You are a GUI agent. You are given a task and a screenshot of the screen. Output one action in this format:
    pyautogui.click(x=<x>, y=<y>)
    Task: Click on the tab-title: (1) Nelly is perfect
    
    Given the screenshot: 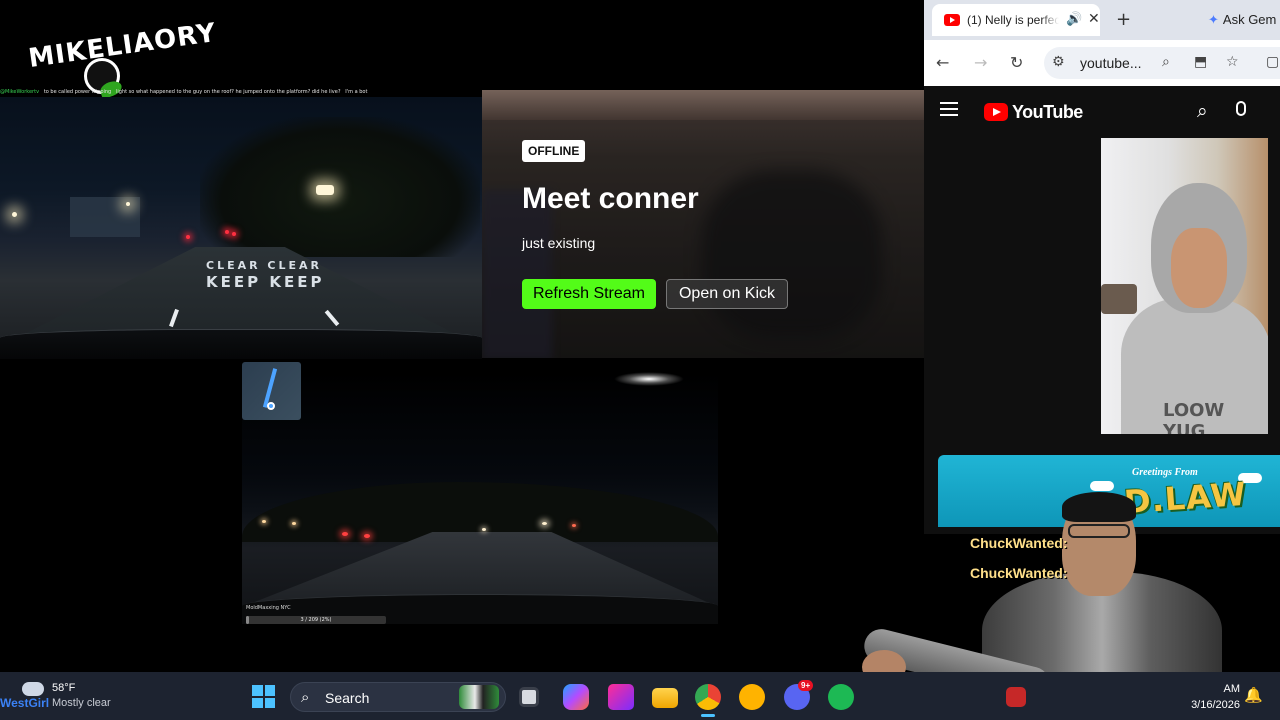 What is the action you would take?
    pyautogui.click(x=1013, y=20)
    